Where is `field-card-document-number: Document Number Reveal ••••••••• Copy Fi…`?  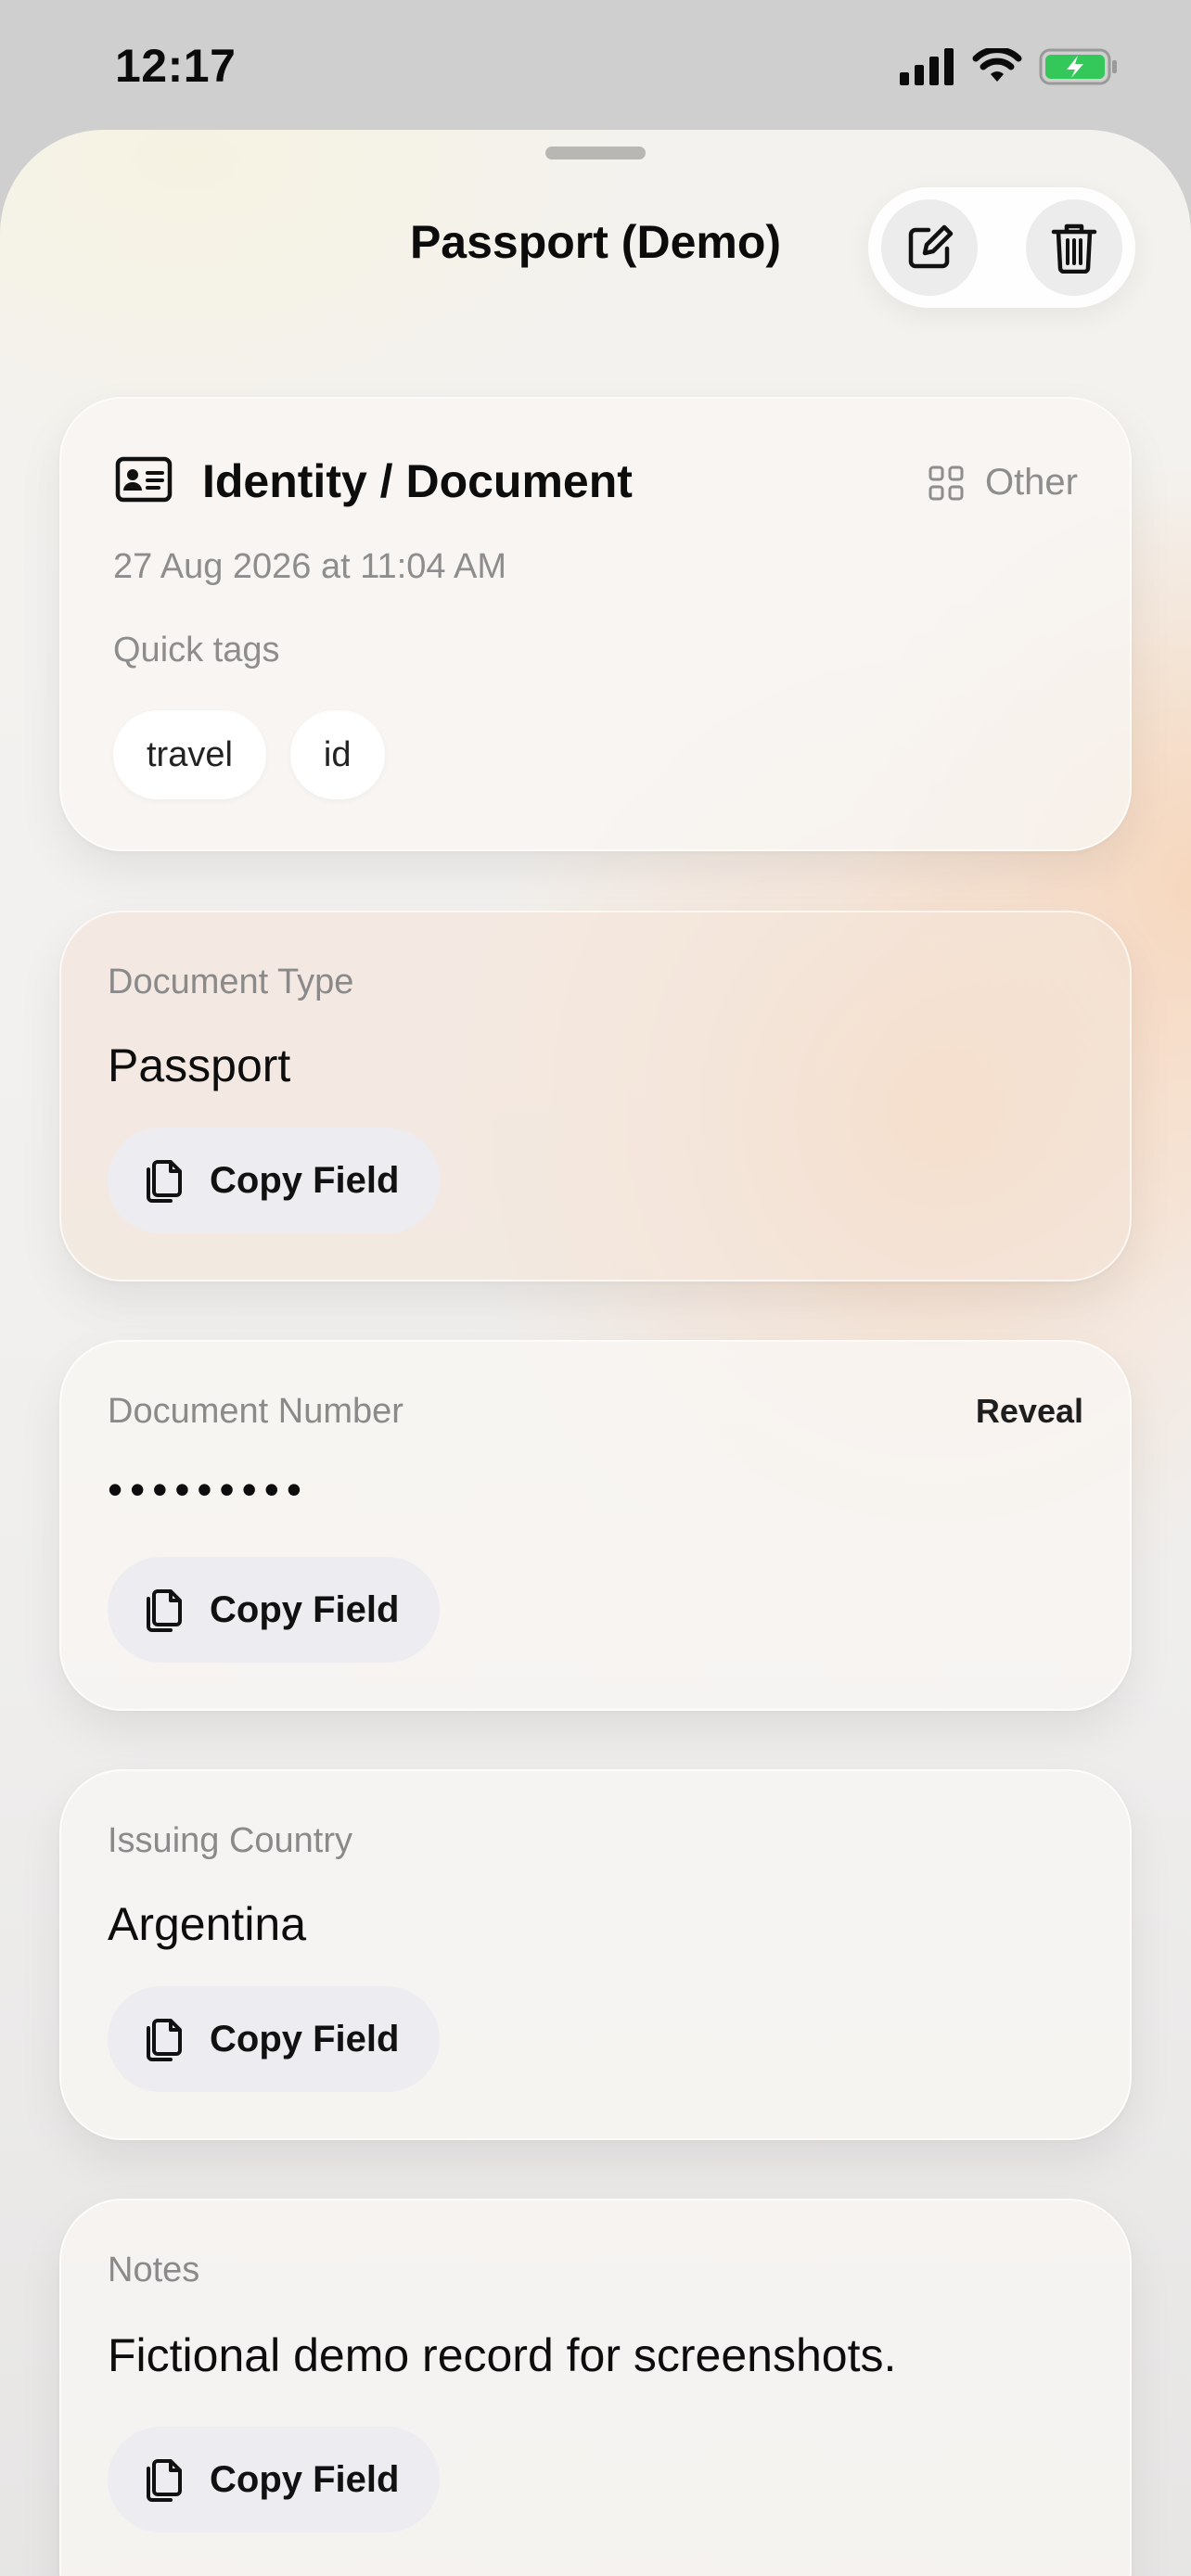 field-card-document-number: Document Number Reveal ••••••••• Copy Fi… is located at coordinates (595, 1525).